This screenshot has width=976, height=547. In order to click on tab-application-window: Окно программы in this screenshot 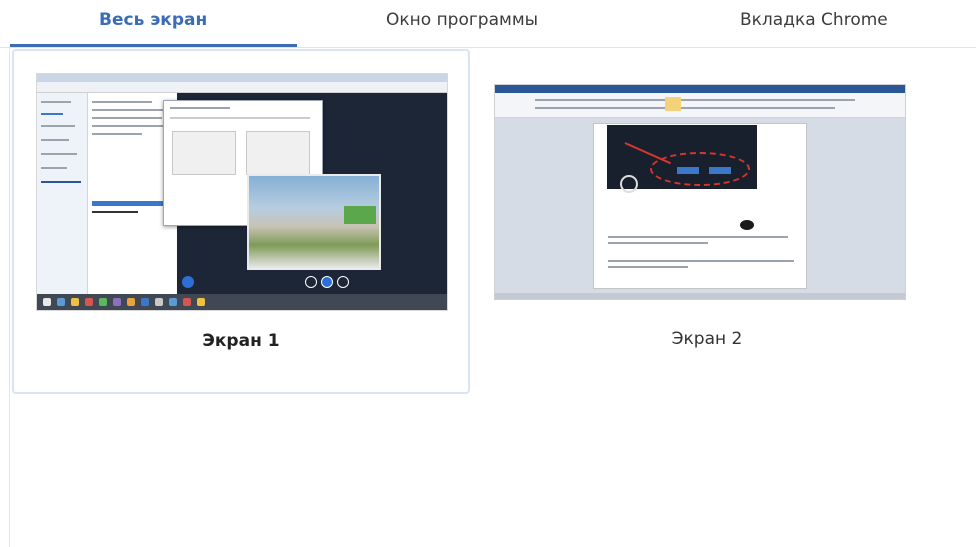, I will do `click(462, 20)`.